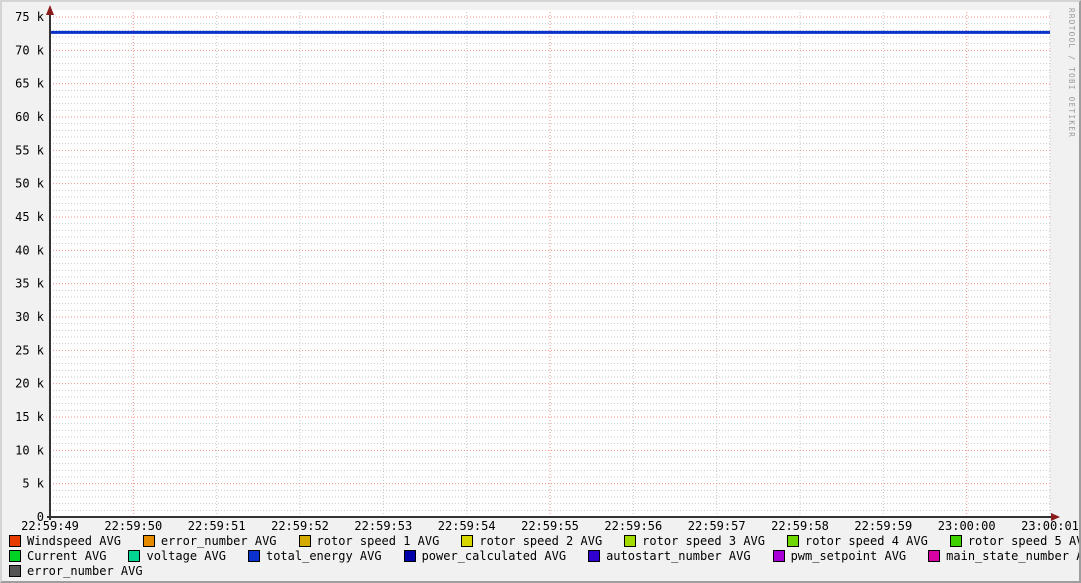 The image size is (1081, 583). What do you see at coordinates (30, 350) in the screenshot?
I see `y-tick-label: 25 k` at bounding box center [30, 350].